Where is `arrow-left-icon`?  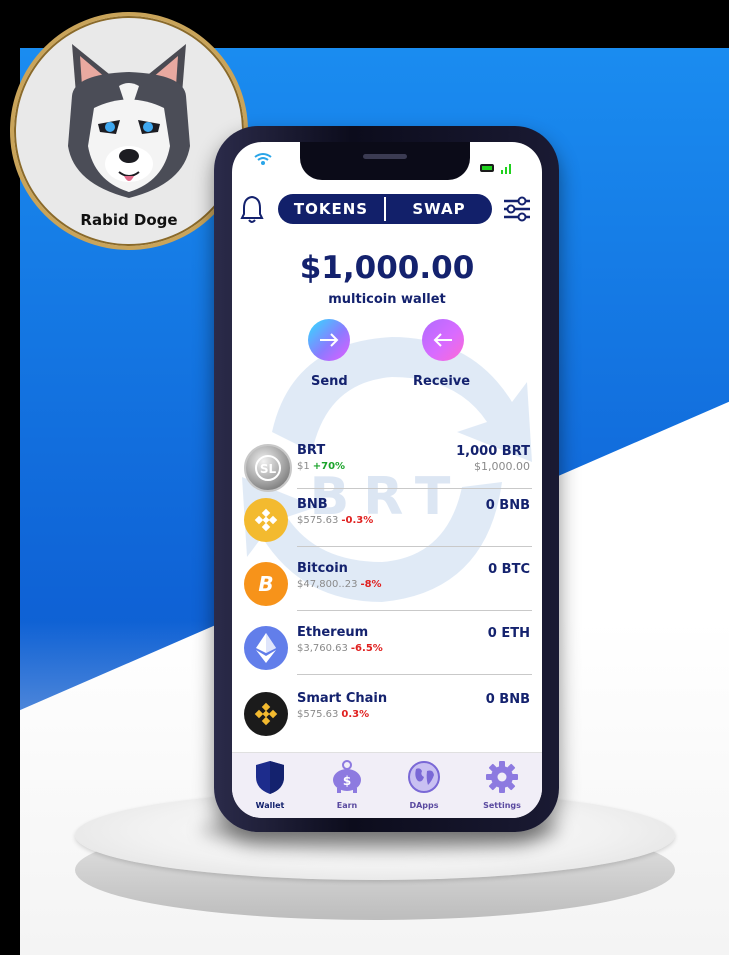
arrow-left-icon is located at coordinates (442, 340).